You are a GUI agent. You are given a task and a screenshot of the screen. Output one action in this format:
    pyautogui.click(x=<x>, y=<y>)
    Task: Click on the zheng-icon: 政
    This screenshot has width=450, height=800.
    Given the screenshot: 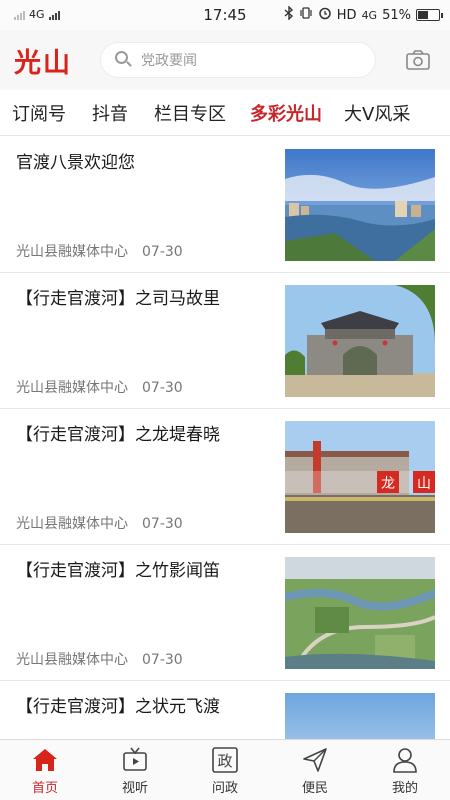 What is the action you would take?
    pyautogui.click(x=225, y=760)
    